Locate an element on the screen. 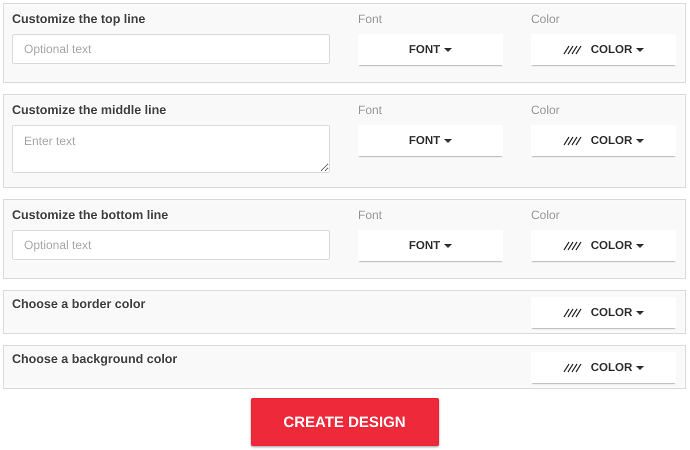 The width and height of the screenshot is (690, 450). create-design-button: CREATE DESIGN is located at coordinates (344, 422).